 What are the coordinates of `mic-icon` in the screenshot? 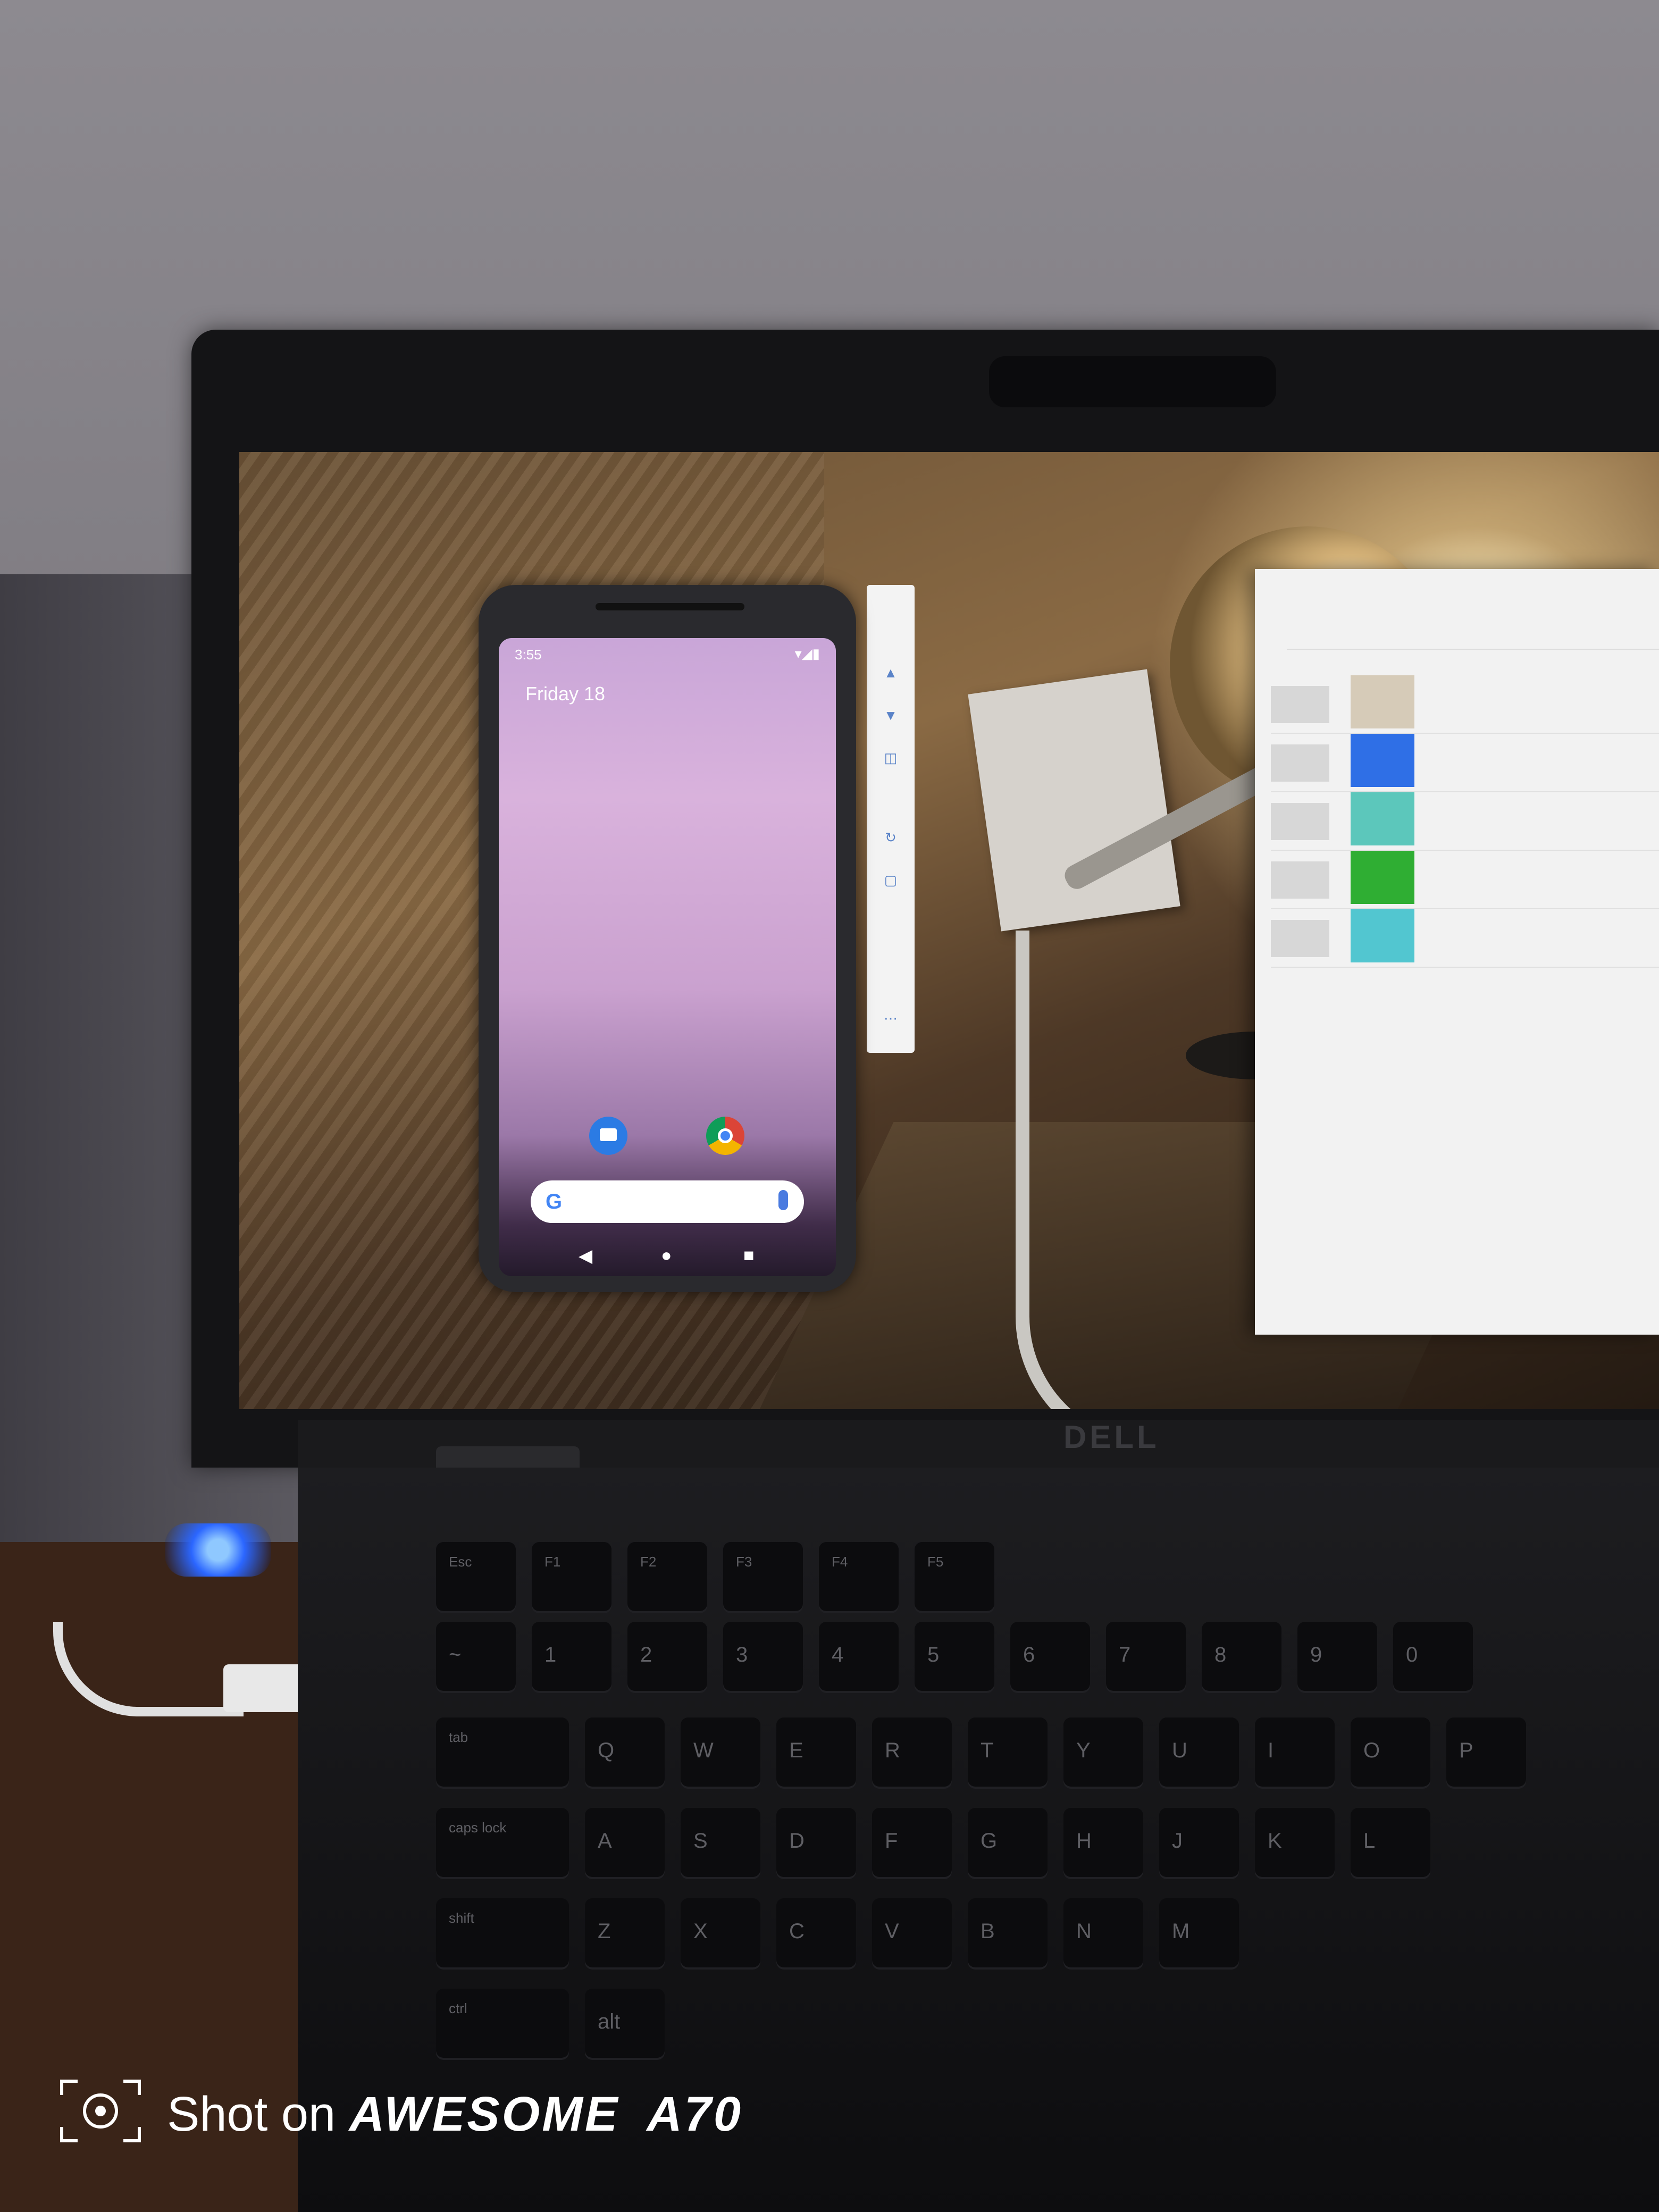 It's located at (783, 1200).